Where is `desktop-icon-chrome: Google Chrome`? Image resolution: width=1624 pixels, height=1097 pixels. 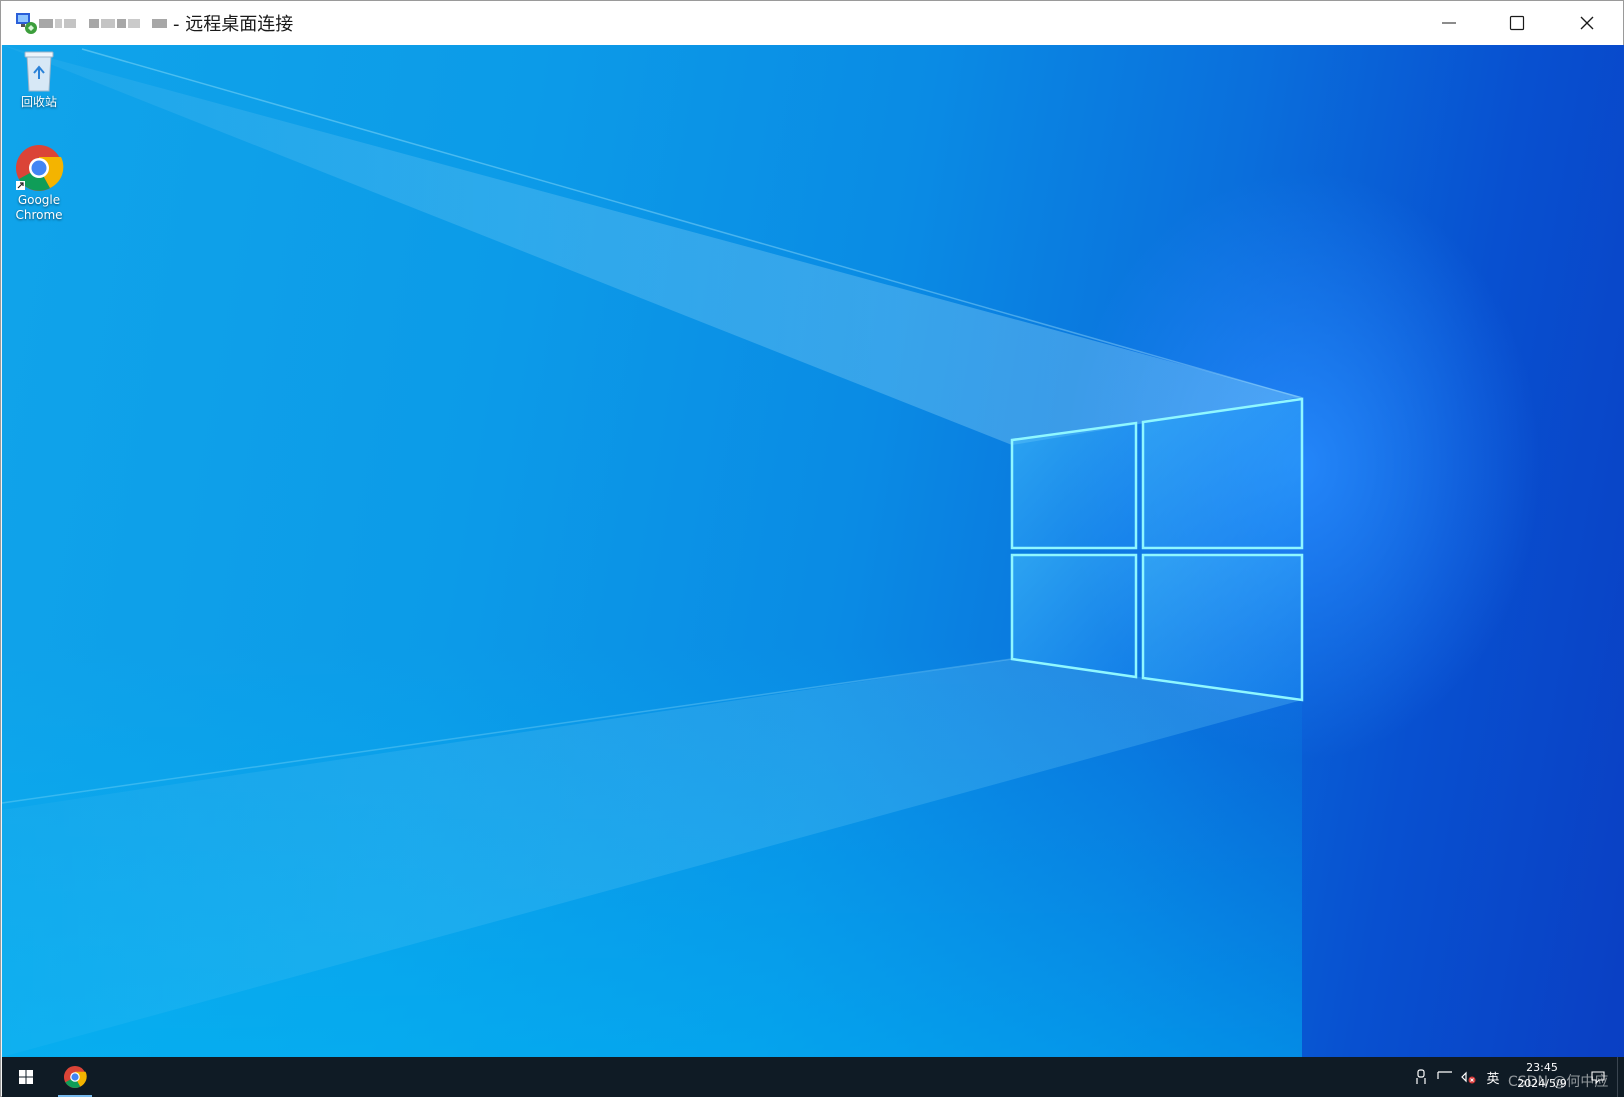
desktop-icon-chrome: Google Chrome is located at coordinates (39, 183).